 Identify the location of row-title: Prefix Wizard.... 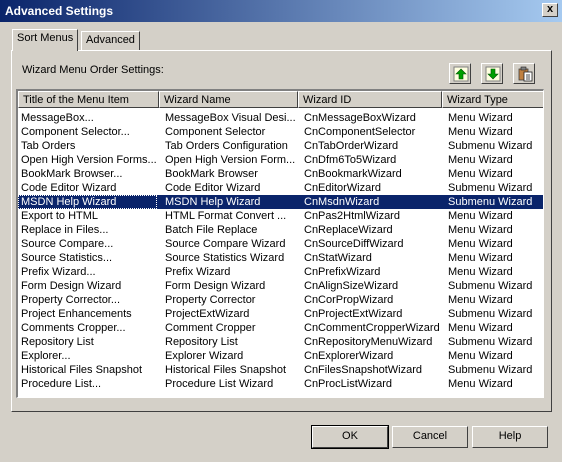
(58, 272).